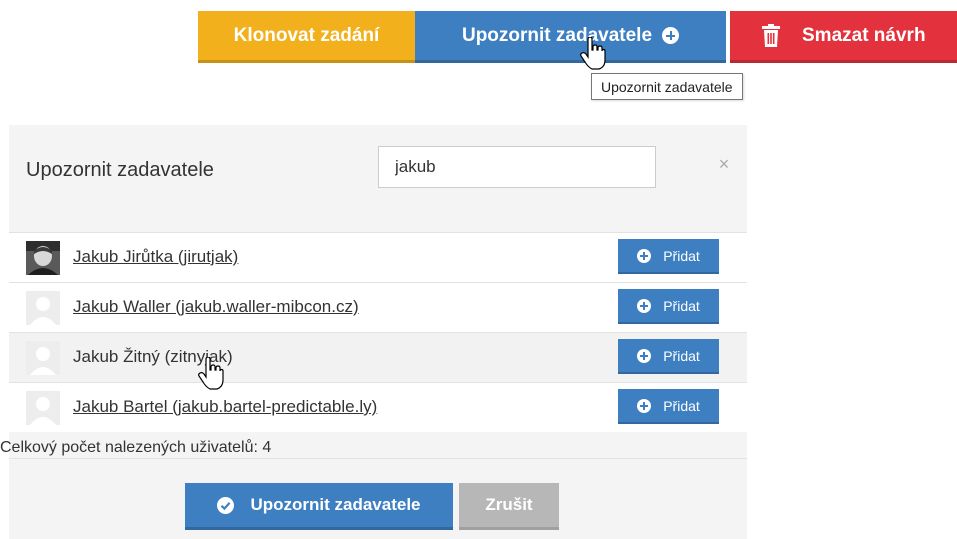 This screenshot has width=957, height=539. Describe the element at coordinates (335, 504) in the screenshot. I see `confirm-notify-label: Upozornit zadavatele` at that location.